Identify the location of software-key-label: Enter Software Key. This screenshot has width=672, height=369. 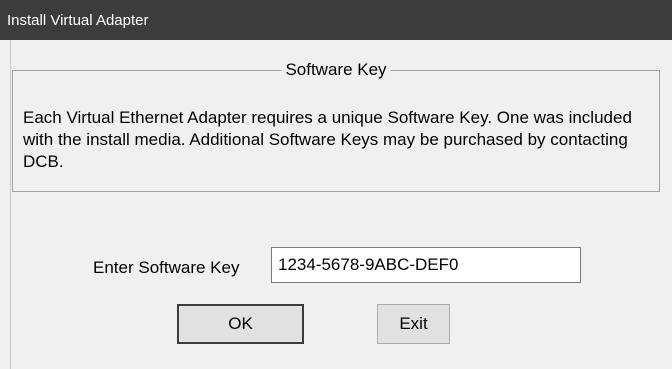
(166, 267).